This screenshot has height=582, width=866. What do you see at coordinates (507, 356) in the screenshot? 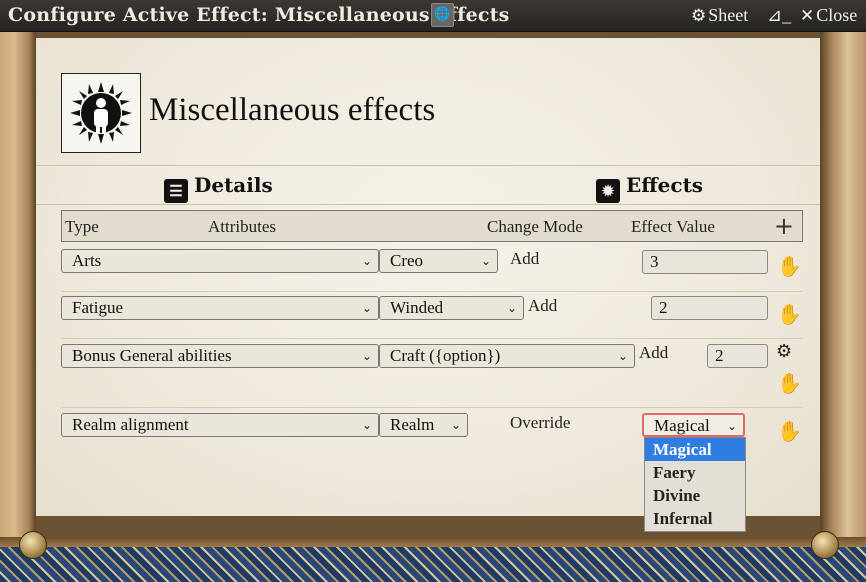
I see `row-attribute-select: Craft ({option}) ⌄` at bounding box center [507, 356].